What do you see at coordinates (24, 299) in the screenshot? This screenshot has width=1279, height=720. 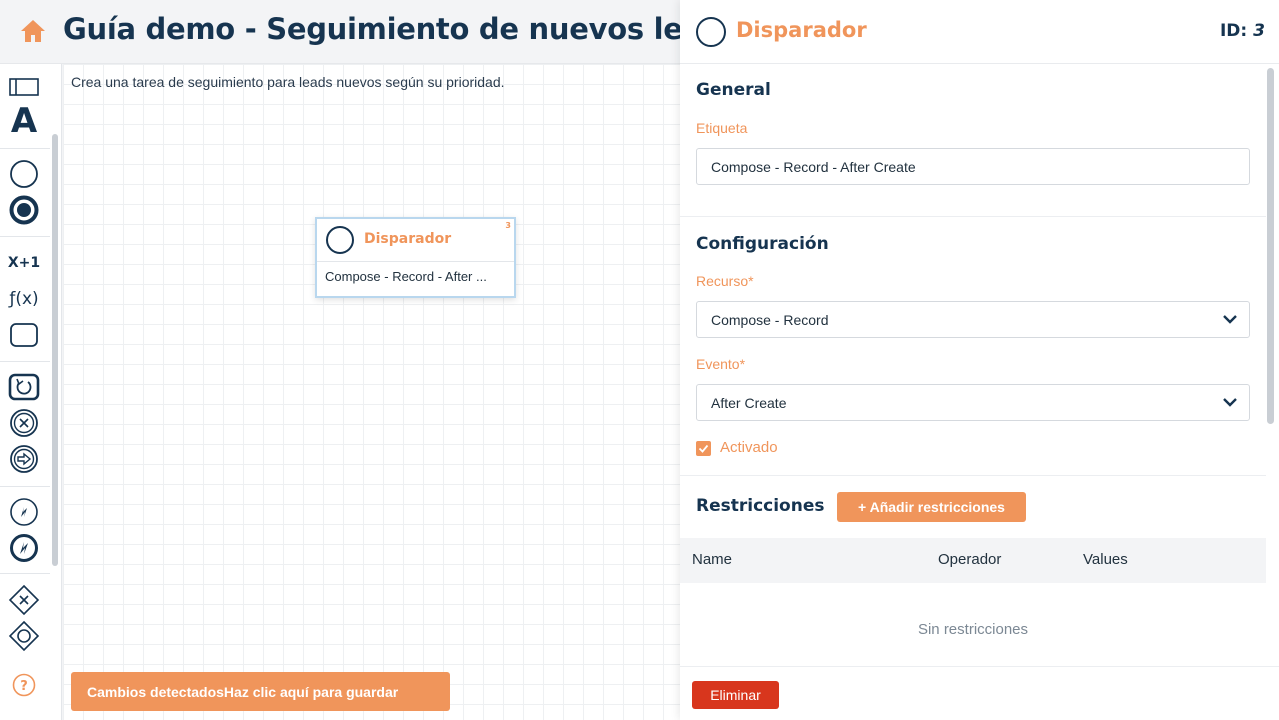 I see `function-icon: ƒ(x)` at bounding box center [24, 299].